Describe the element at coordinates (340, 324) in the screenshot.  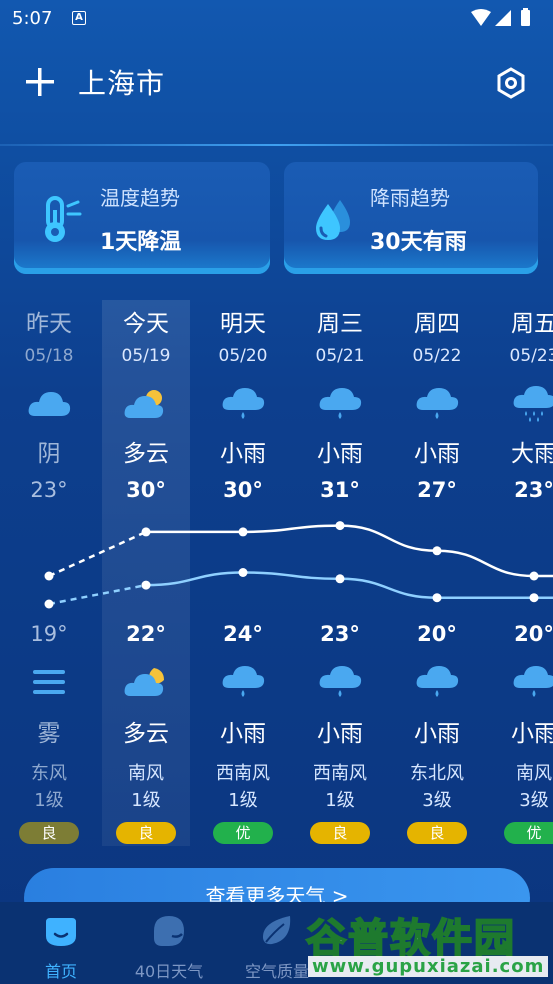
I see `day-label: 周三` at that location.